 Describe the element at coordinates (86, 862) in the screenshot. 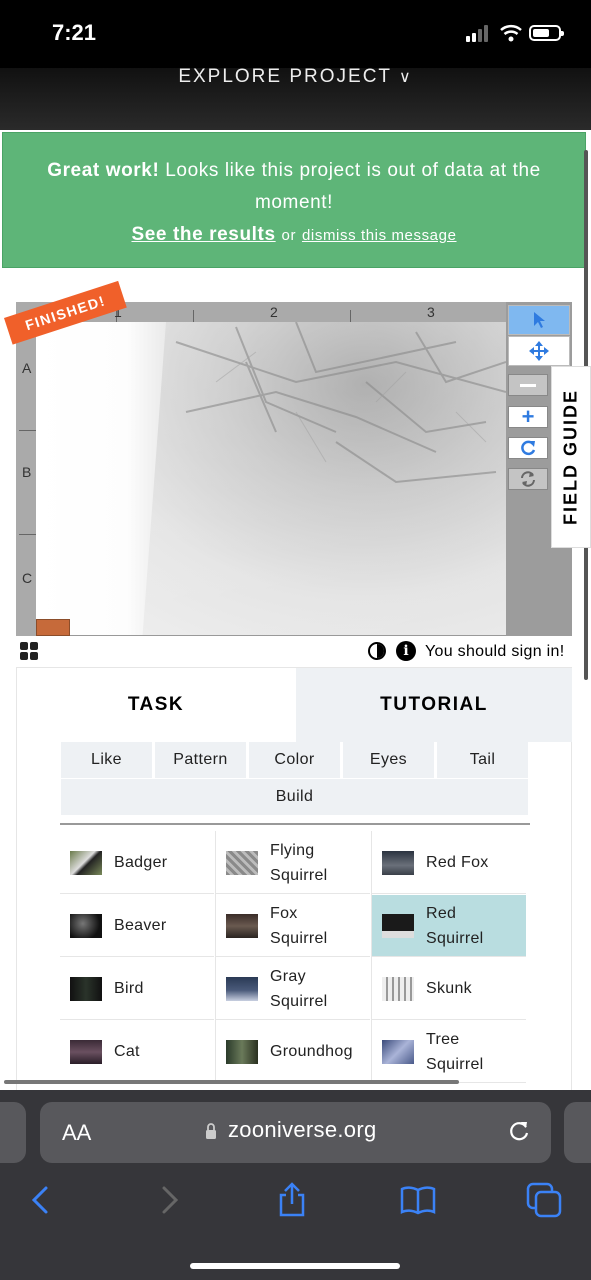

I see `badger-thumbnail` at that location.